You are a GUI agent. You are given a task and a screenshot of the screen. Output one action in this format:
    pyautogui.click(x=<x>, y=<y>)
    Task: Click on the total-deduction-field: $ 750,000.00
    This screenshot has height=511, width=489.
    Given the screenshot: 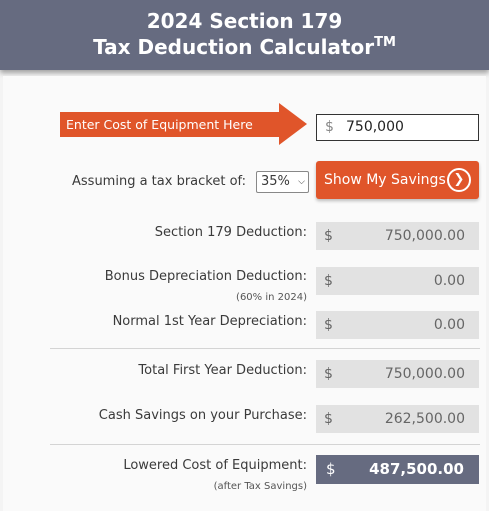 What is the action you would take?
    pyautogui.click(x=397, y=374)
    